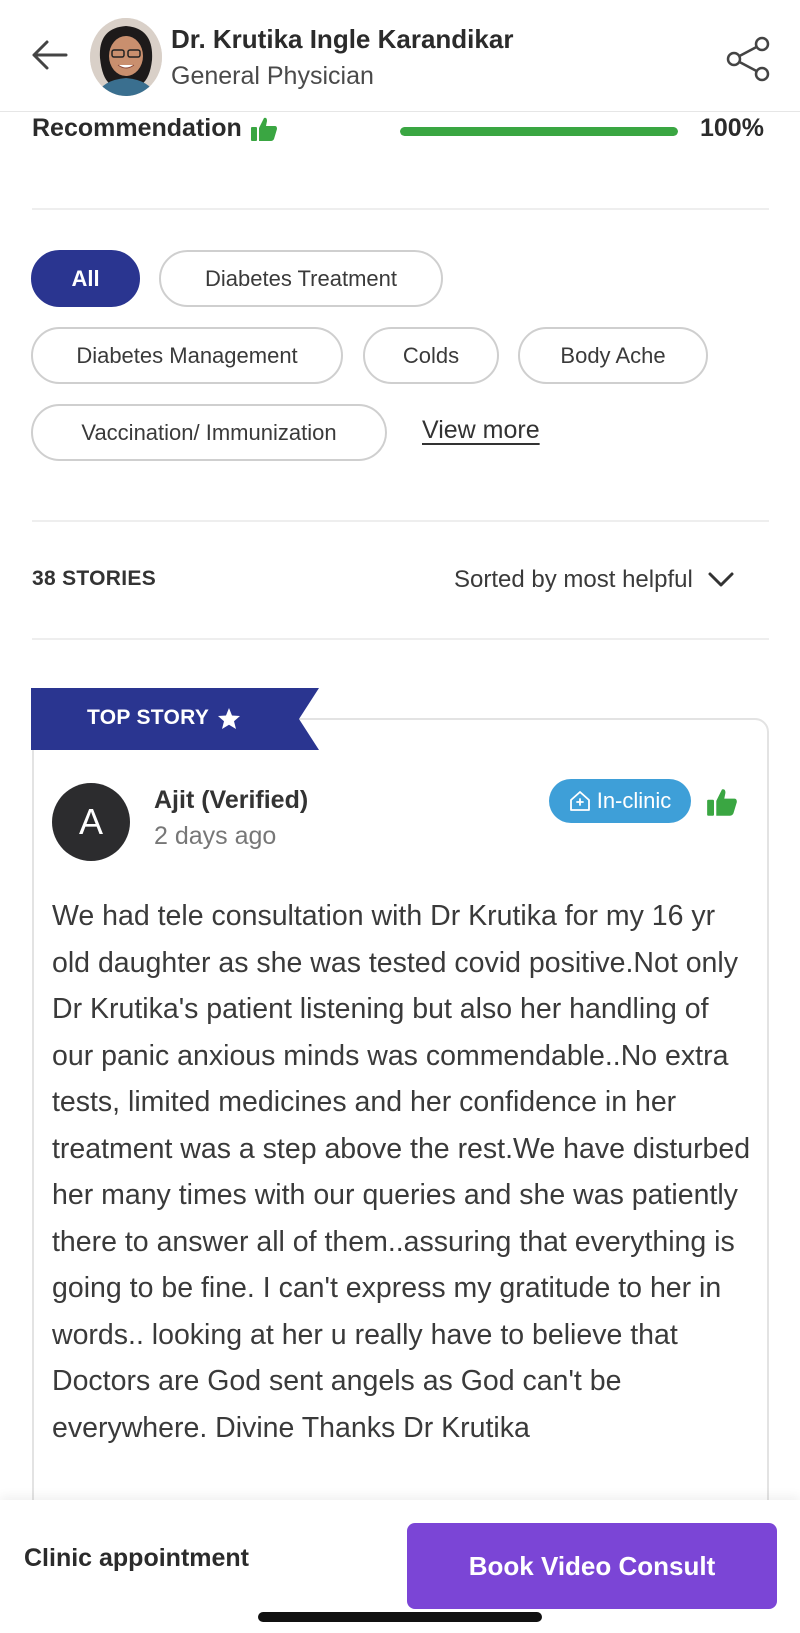 The image size is (800, 1633). I want to click on back-button, so click(49, 55).